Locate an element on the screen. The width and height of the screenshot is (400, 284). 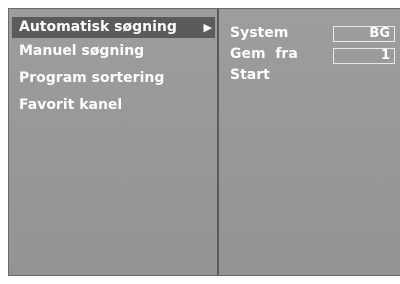
menu-item-label: Program sortering is located at coordinates (92, 78).